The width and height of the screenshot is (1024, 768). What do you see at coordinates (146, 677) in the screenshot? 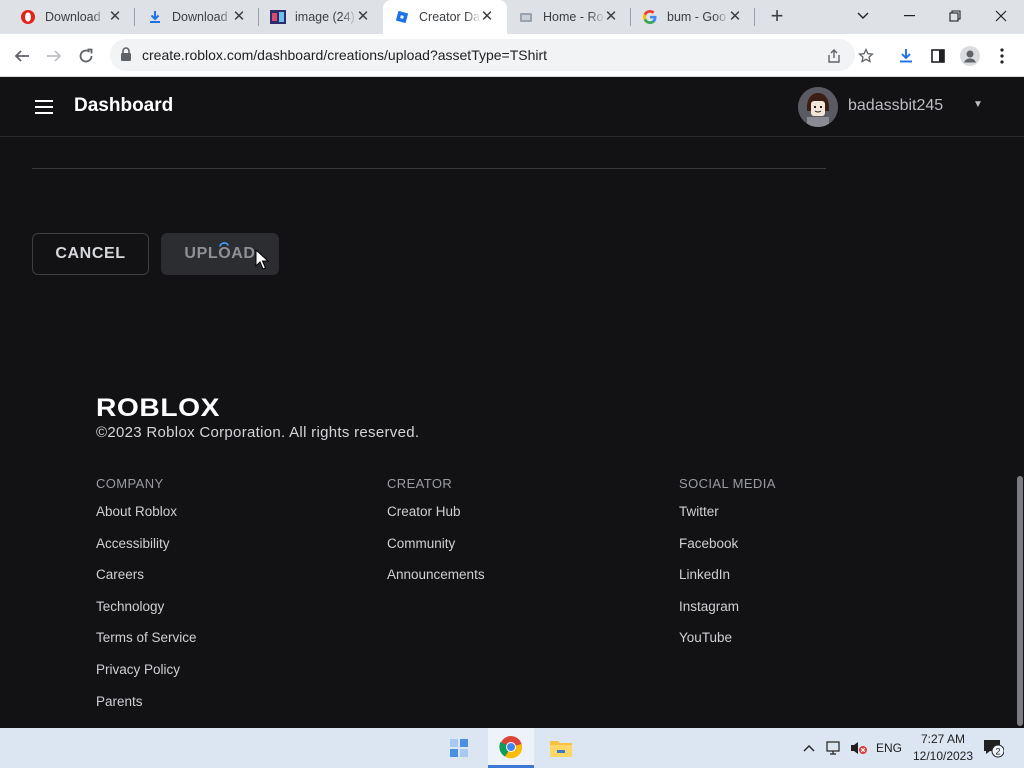
I see `footer-link-privacy-policy: Privacy Policy` at bounding box center [146, 677].